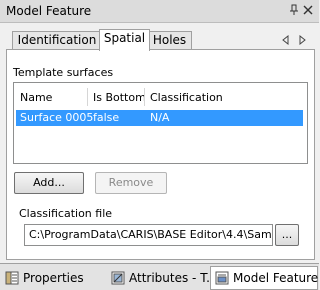  What do you see at coordinates (169, 40) in the screenshot?
I see `tab-holes: Holes` at bounding box center [169, 40].